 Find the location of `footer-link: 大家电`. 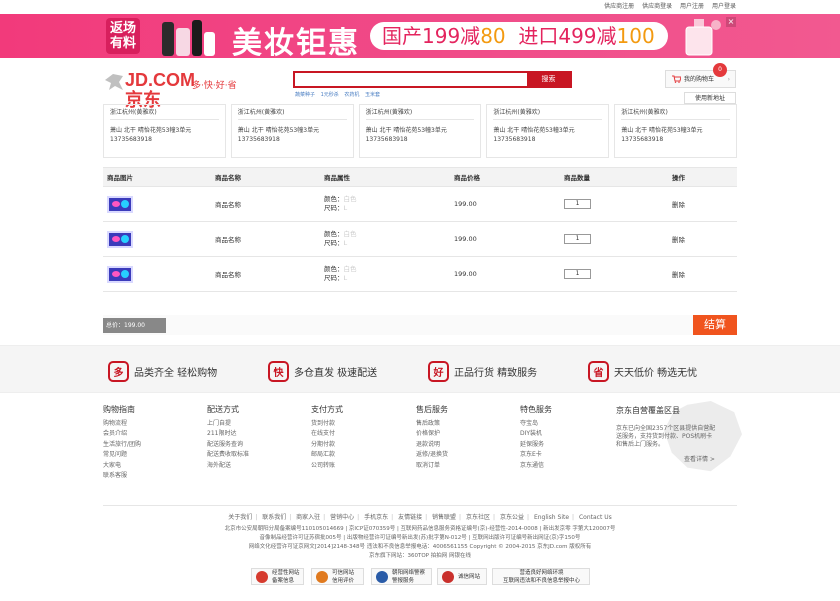

footer-link: 大家电 is located at coordinates (122, 466).